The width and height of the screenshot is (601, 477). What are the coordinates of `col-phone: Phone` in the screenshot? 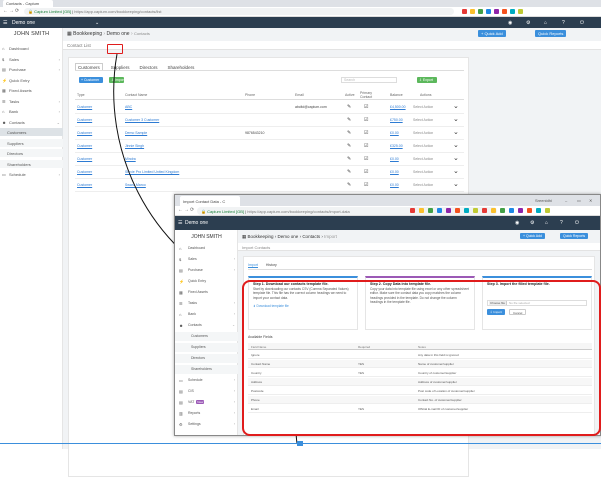 It's located at (250, 95).